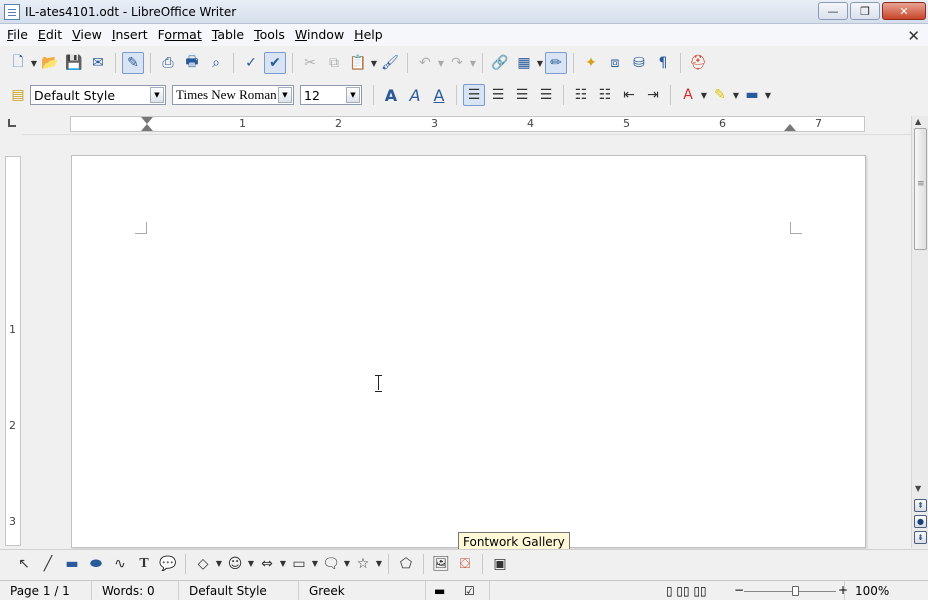  Describe the element at coordinates (546, 95) in the screenshot. I see `justify-icon: ☰` at that location.